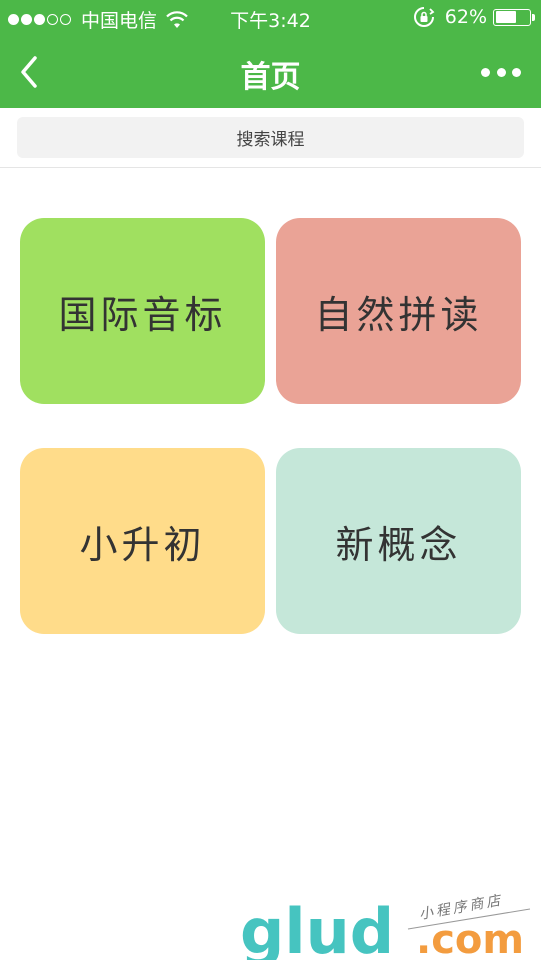  I want to click on page-title: 首页, so click(270, 77).